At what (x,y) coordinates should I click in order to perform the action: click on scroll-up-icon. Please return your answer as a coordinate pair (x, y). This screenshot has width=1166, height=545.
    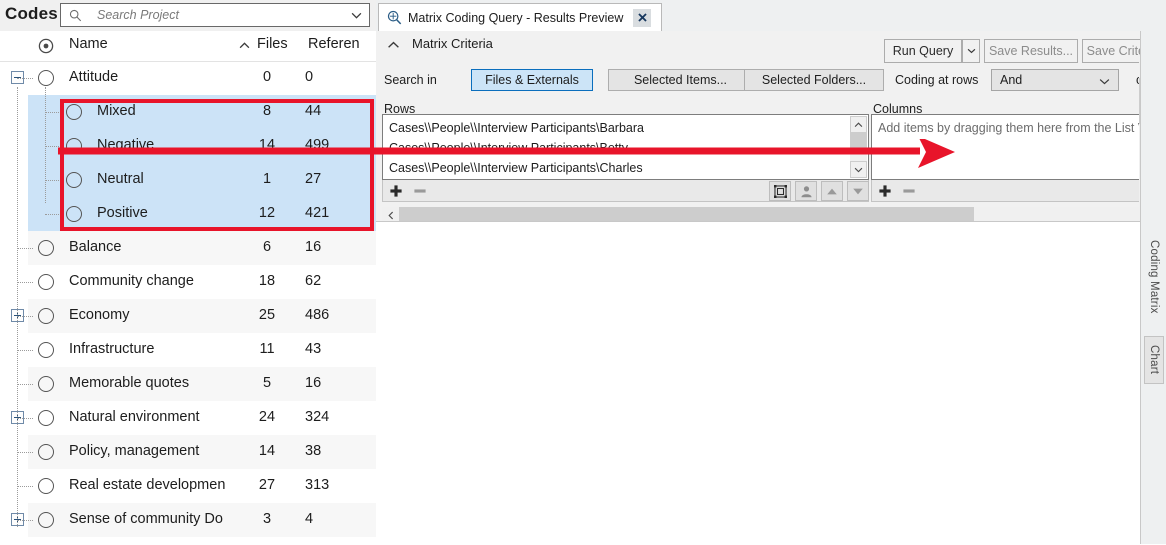
    Looking at the image, I should click on (858, 124).